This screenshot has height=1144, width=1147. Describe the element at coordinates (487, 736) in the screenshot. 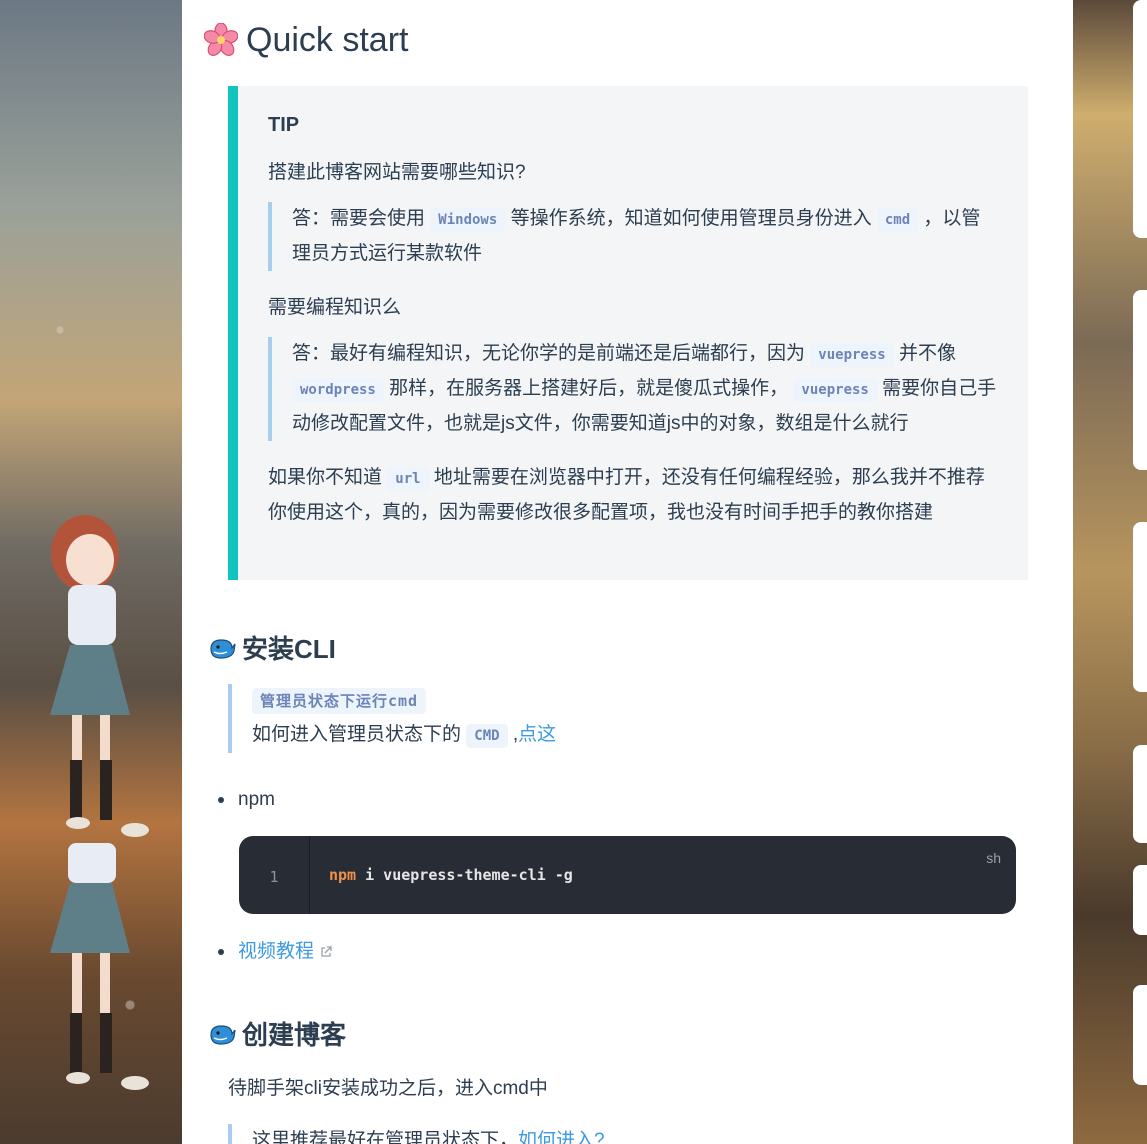

I see `code-CMD: CMD` at that location.